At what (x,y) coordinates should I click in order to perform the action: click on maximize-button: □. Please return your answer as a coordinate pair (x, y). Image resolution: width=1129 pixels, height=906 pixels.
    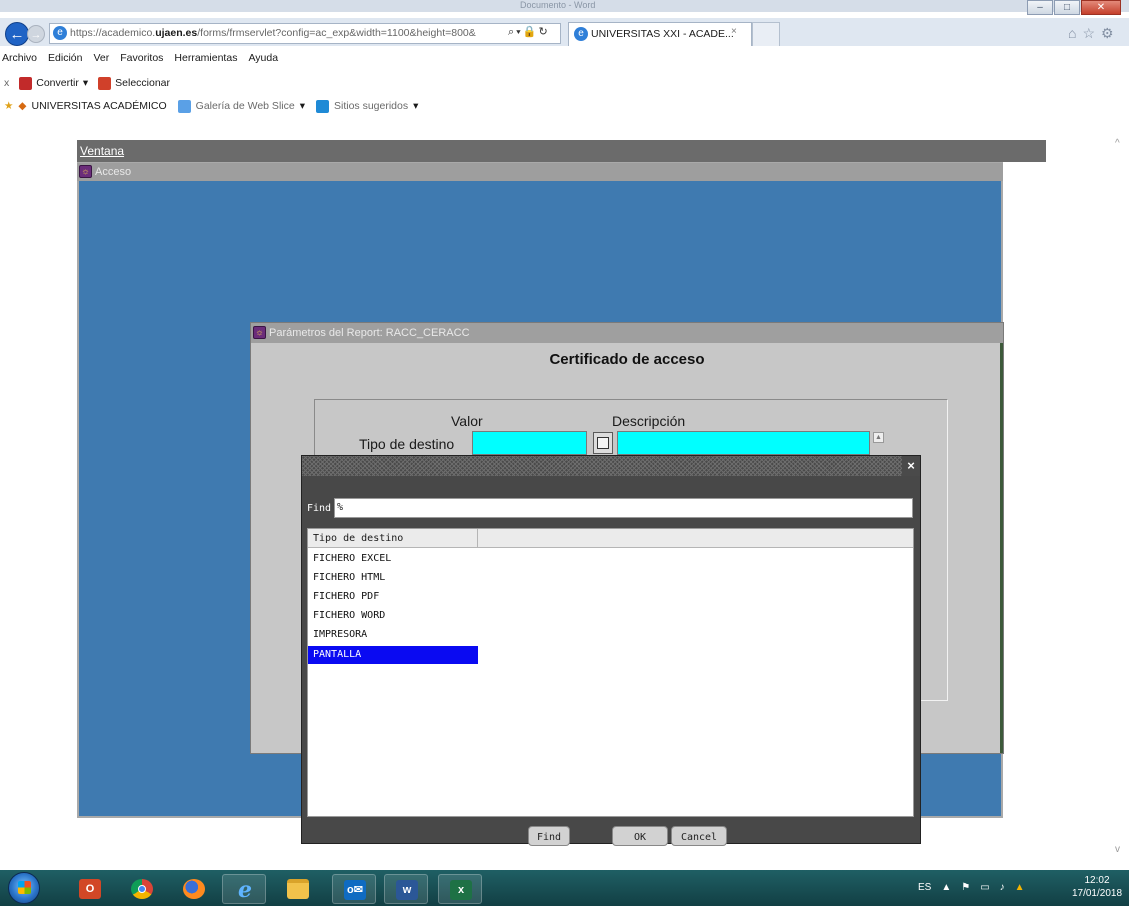
    Looking at the image, I should click on (1067, 7).